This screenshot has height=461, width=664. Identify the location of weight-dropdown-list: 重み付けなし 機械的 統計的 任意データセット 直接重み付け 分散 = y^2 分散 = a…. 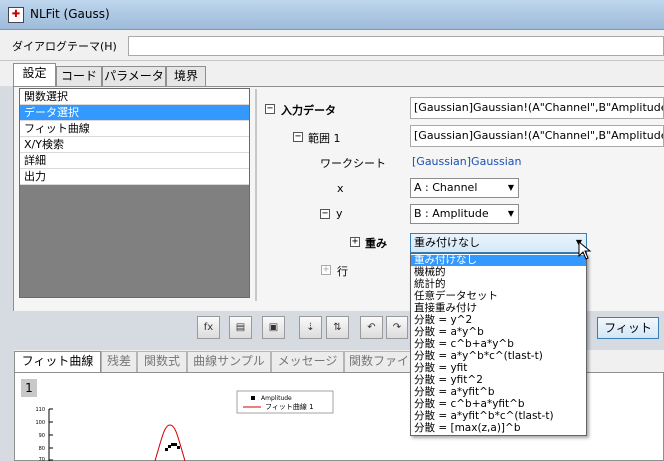
(498, 344).